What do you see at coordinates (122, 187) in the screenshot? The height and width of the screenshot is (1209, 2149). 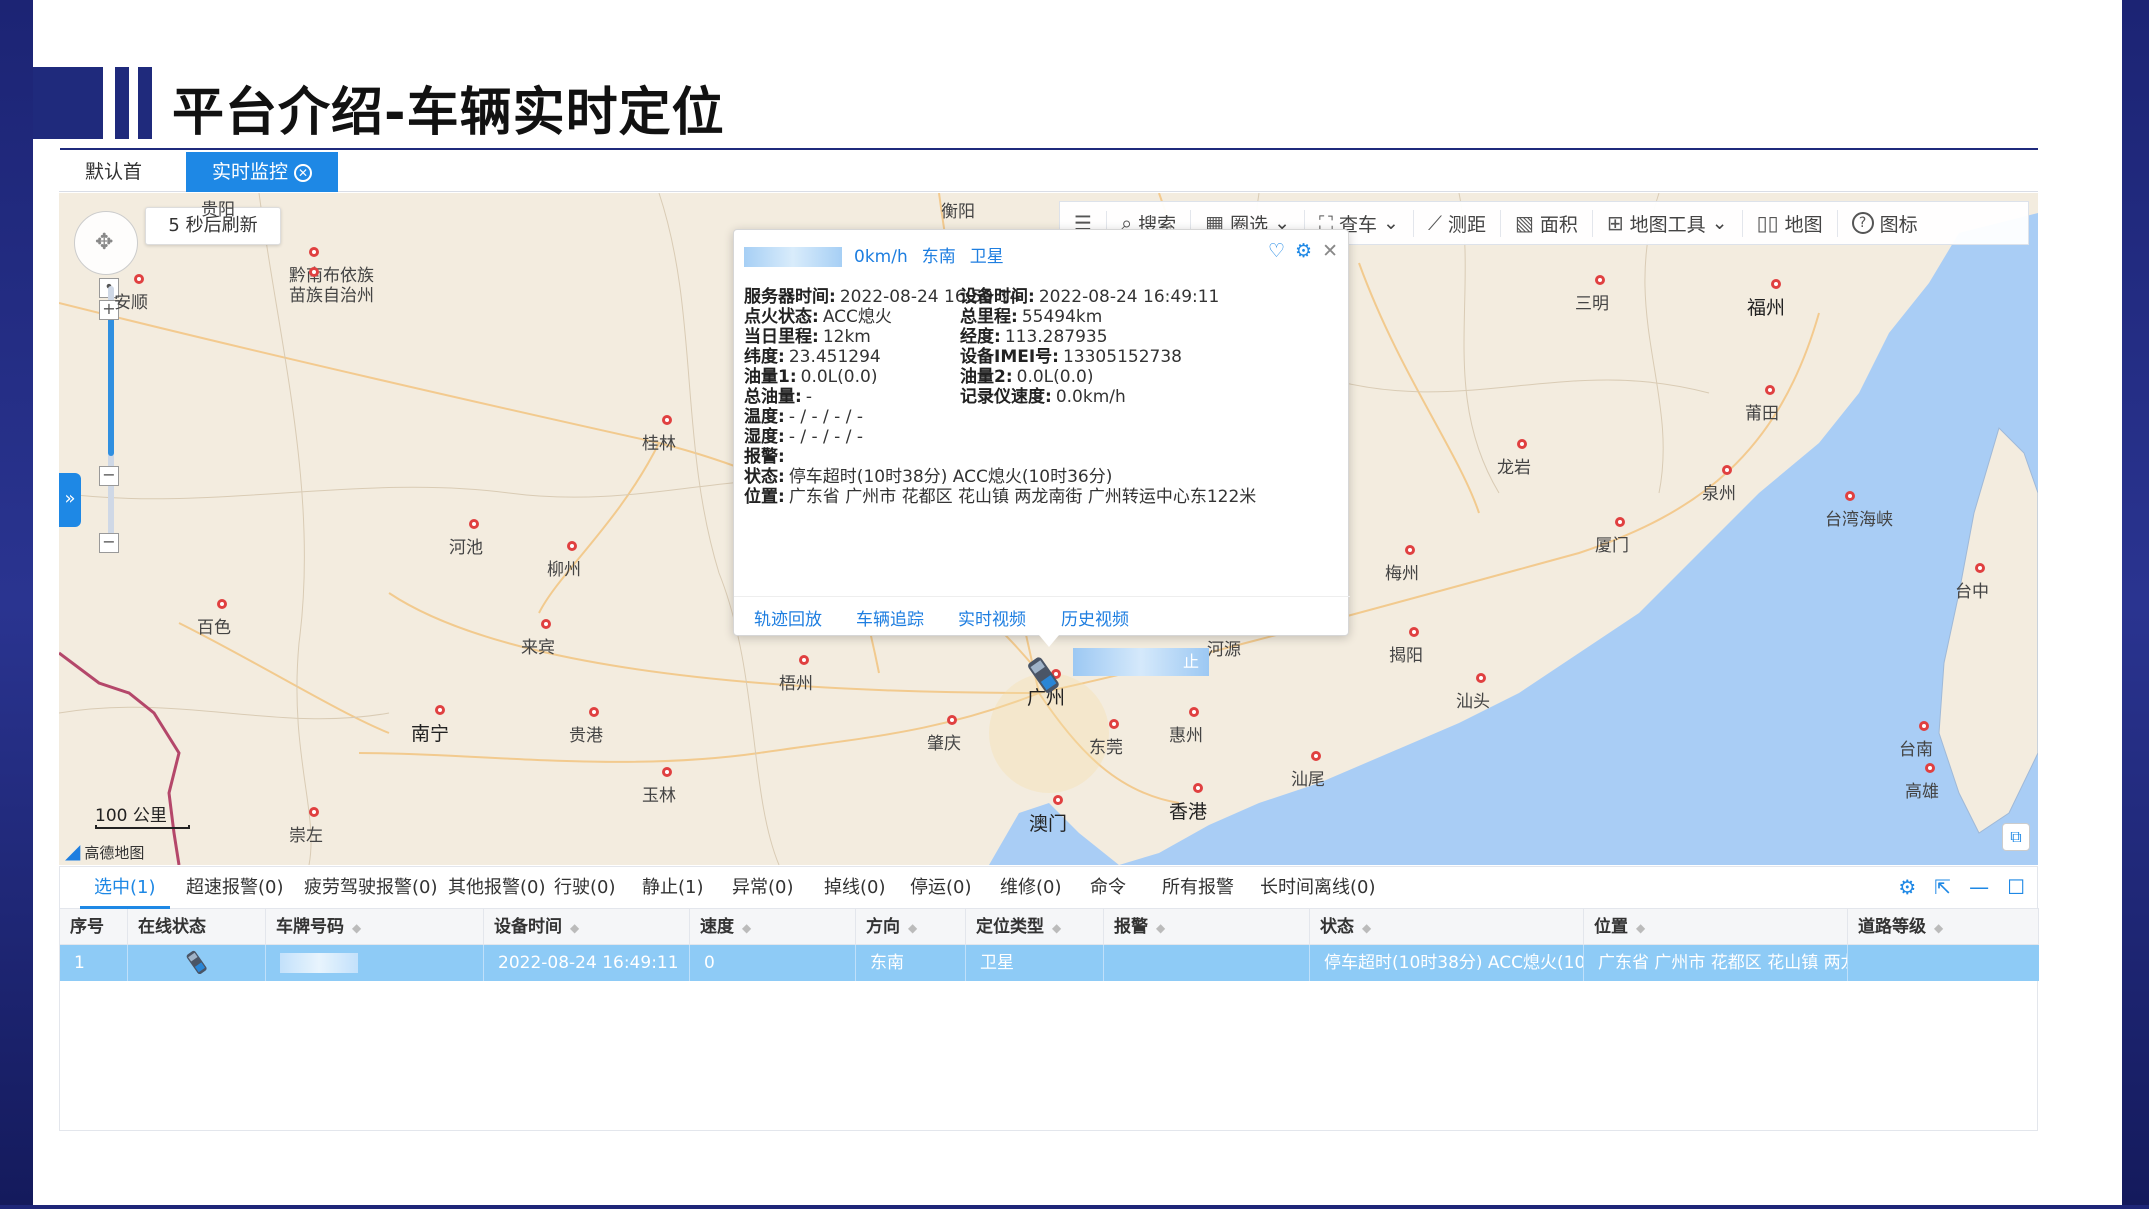 I see `tab-home: 默认首页` at bounding box center [122, 187].